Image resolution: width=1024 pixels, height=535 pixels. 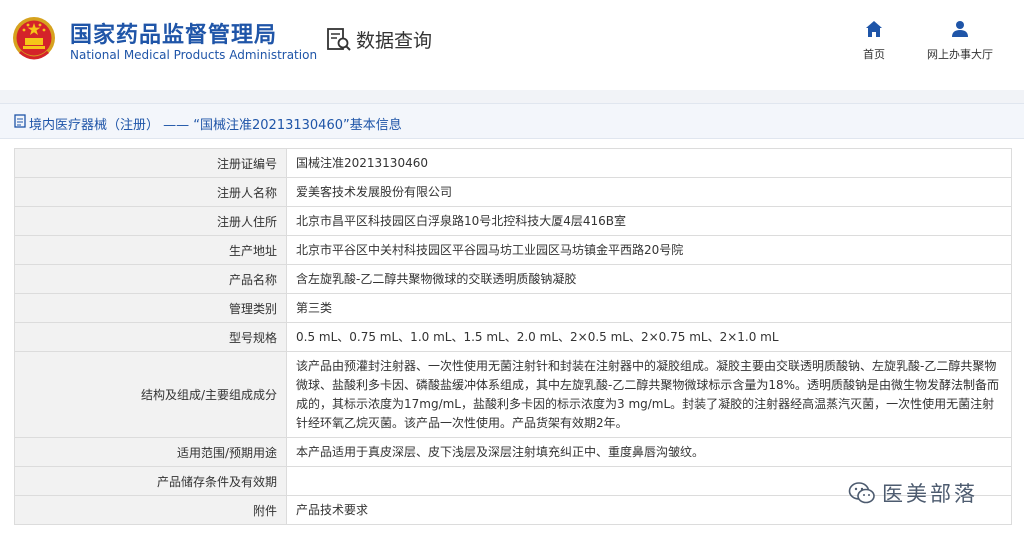 What do you see at coordinates (861, 493) in the screenshot?
I see `wechat-icon` at bounding box center [861, 493].